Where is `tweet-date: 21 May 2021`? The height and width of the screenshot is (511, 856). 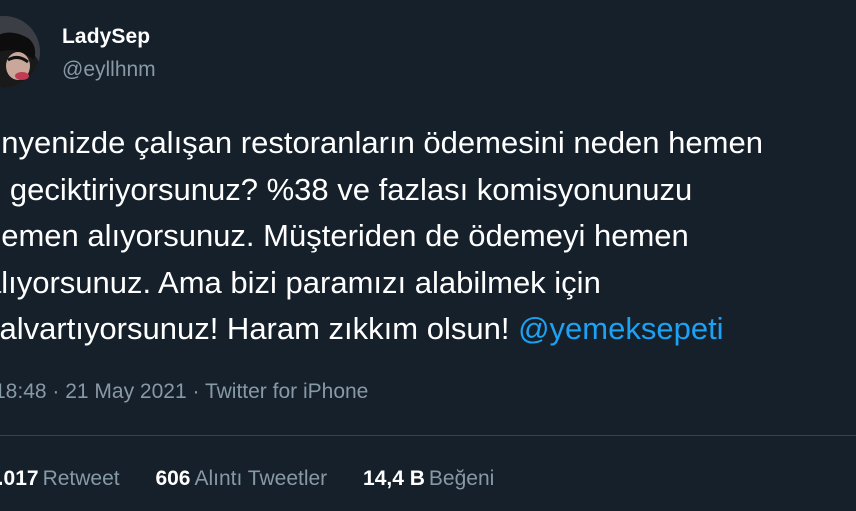 tweet-date: 21 May 2021 is located at coordinates (125, 391).